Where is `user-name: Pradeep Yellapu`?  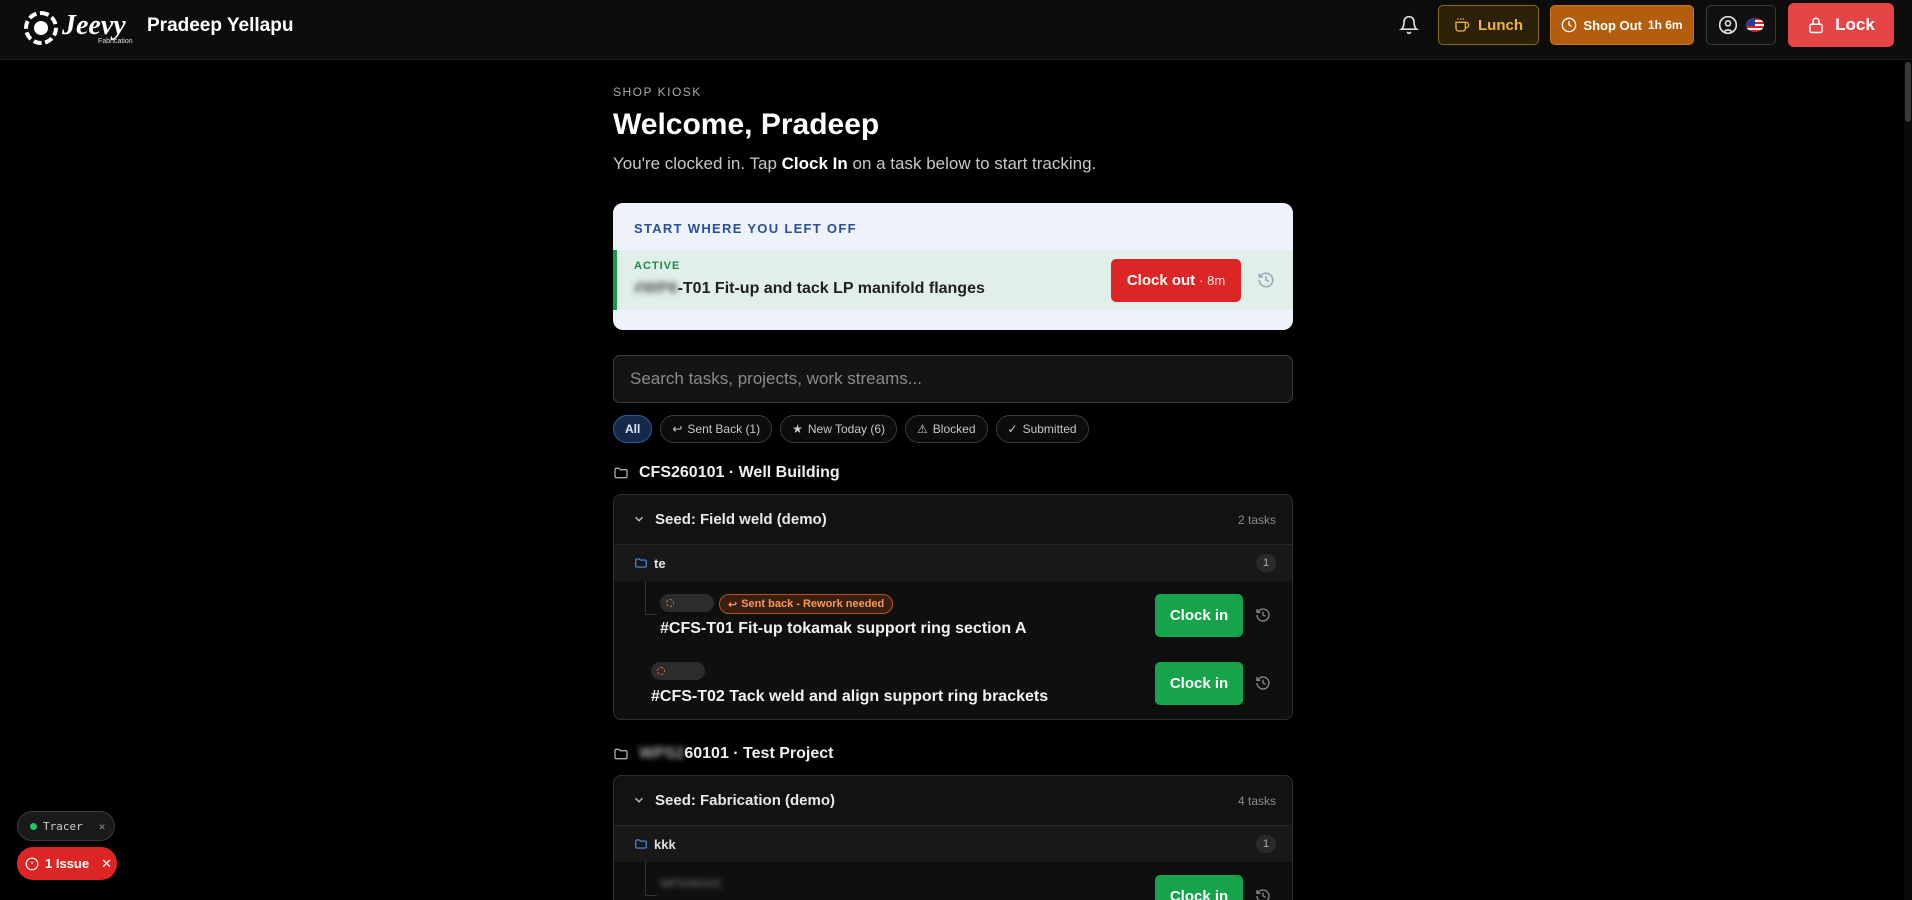 user-name: Pradeep Yellapu is located at coordinates (220, 25).